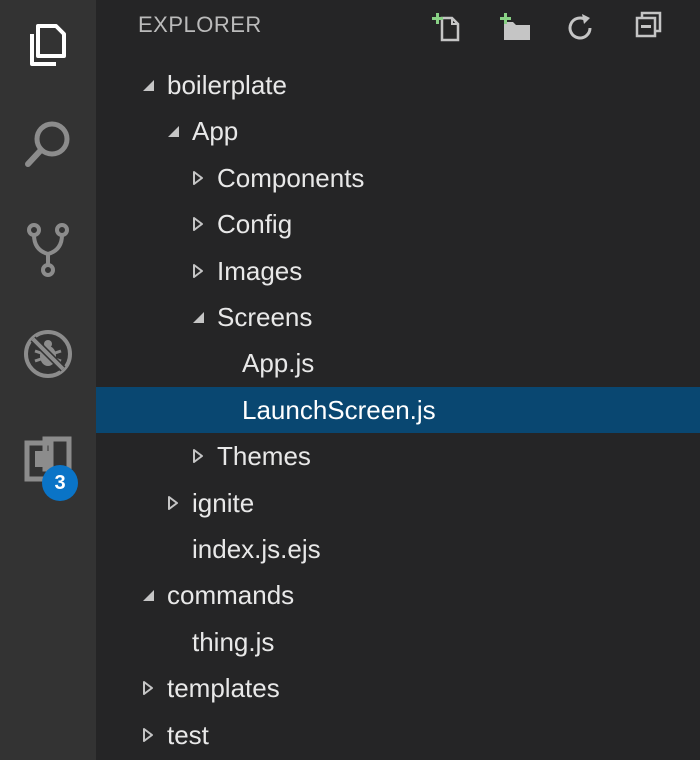  I want to click on tree-folder-images: Images, so click(398, 271).